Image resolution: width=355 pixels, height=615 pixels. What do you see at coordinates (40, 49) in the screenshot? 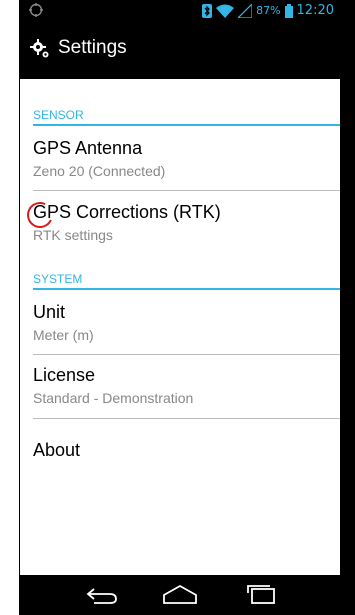
I see `settings-gear-icon` at bounding box center [40, 49].